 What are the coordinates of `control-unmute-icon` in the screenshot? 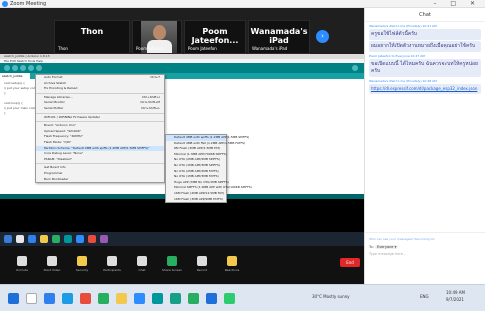 It's located at (22, 261).